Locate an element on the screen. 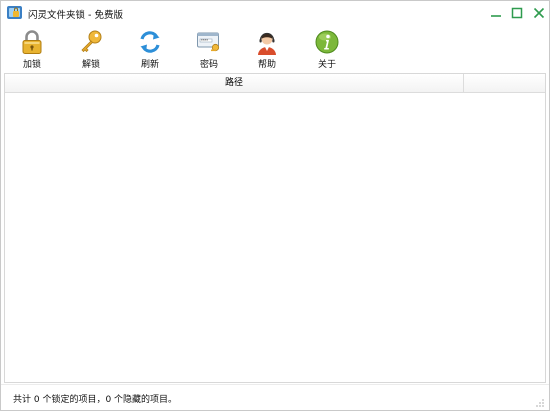  refresh-icon is located at coordinates (150, 42).